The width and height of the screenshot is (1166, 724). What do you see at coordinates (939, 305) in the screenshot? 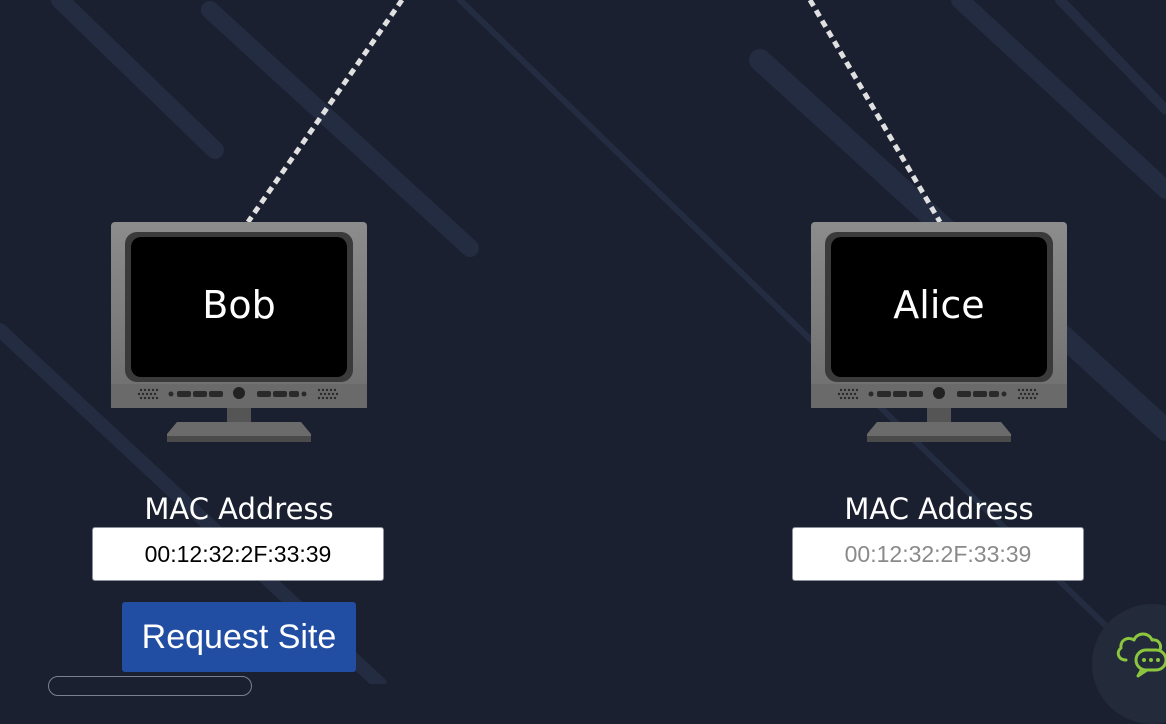
I see `device-name-alice: Alice` at bounding box center [939, 305].